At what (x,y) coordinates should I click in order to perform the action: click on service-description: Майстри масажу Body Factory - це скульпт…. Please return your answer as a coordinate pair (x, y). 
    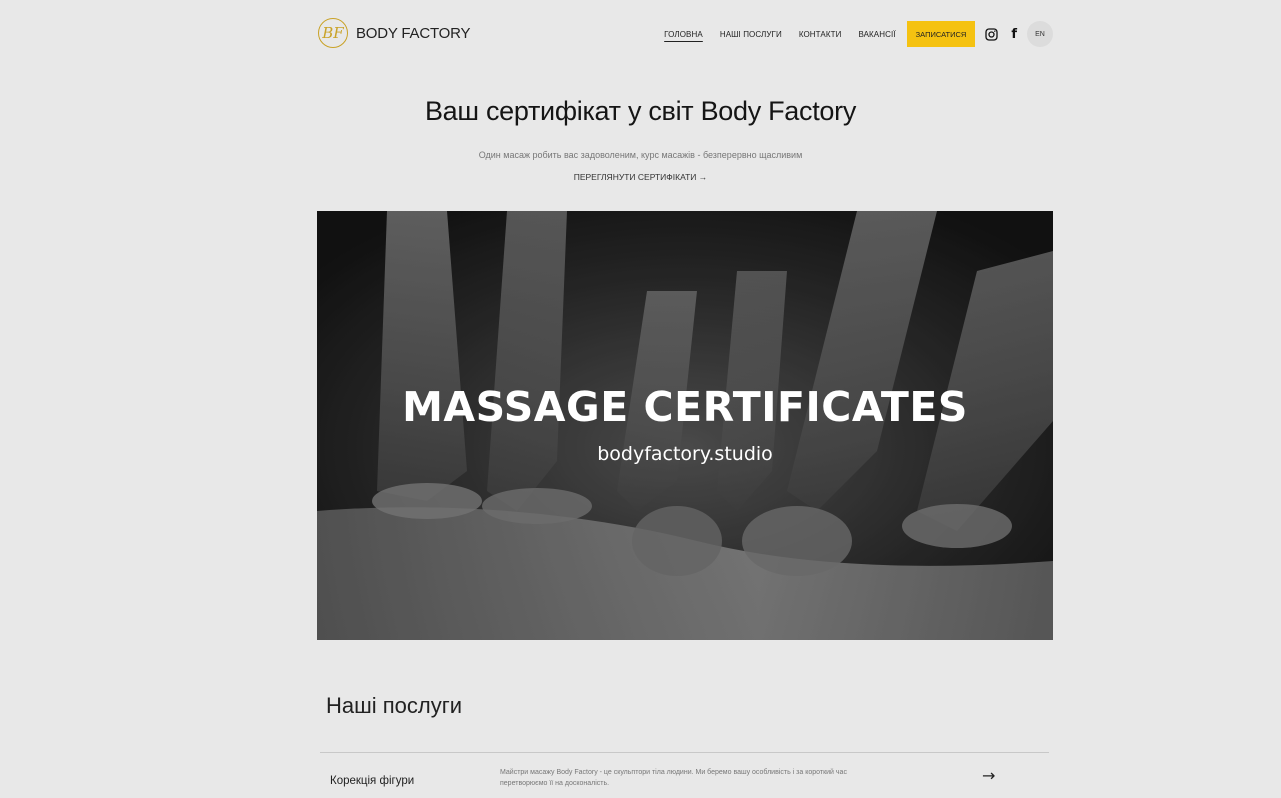
    Looking at the image, I should click on (673, 778).